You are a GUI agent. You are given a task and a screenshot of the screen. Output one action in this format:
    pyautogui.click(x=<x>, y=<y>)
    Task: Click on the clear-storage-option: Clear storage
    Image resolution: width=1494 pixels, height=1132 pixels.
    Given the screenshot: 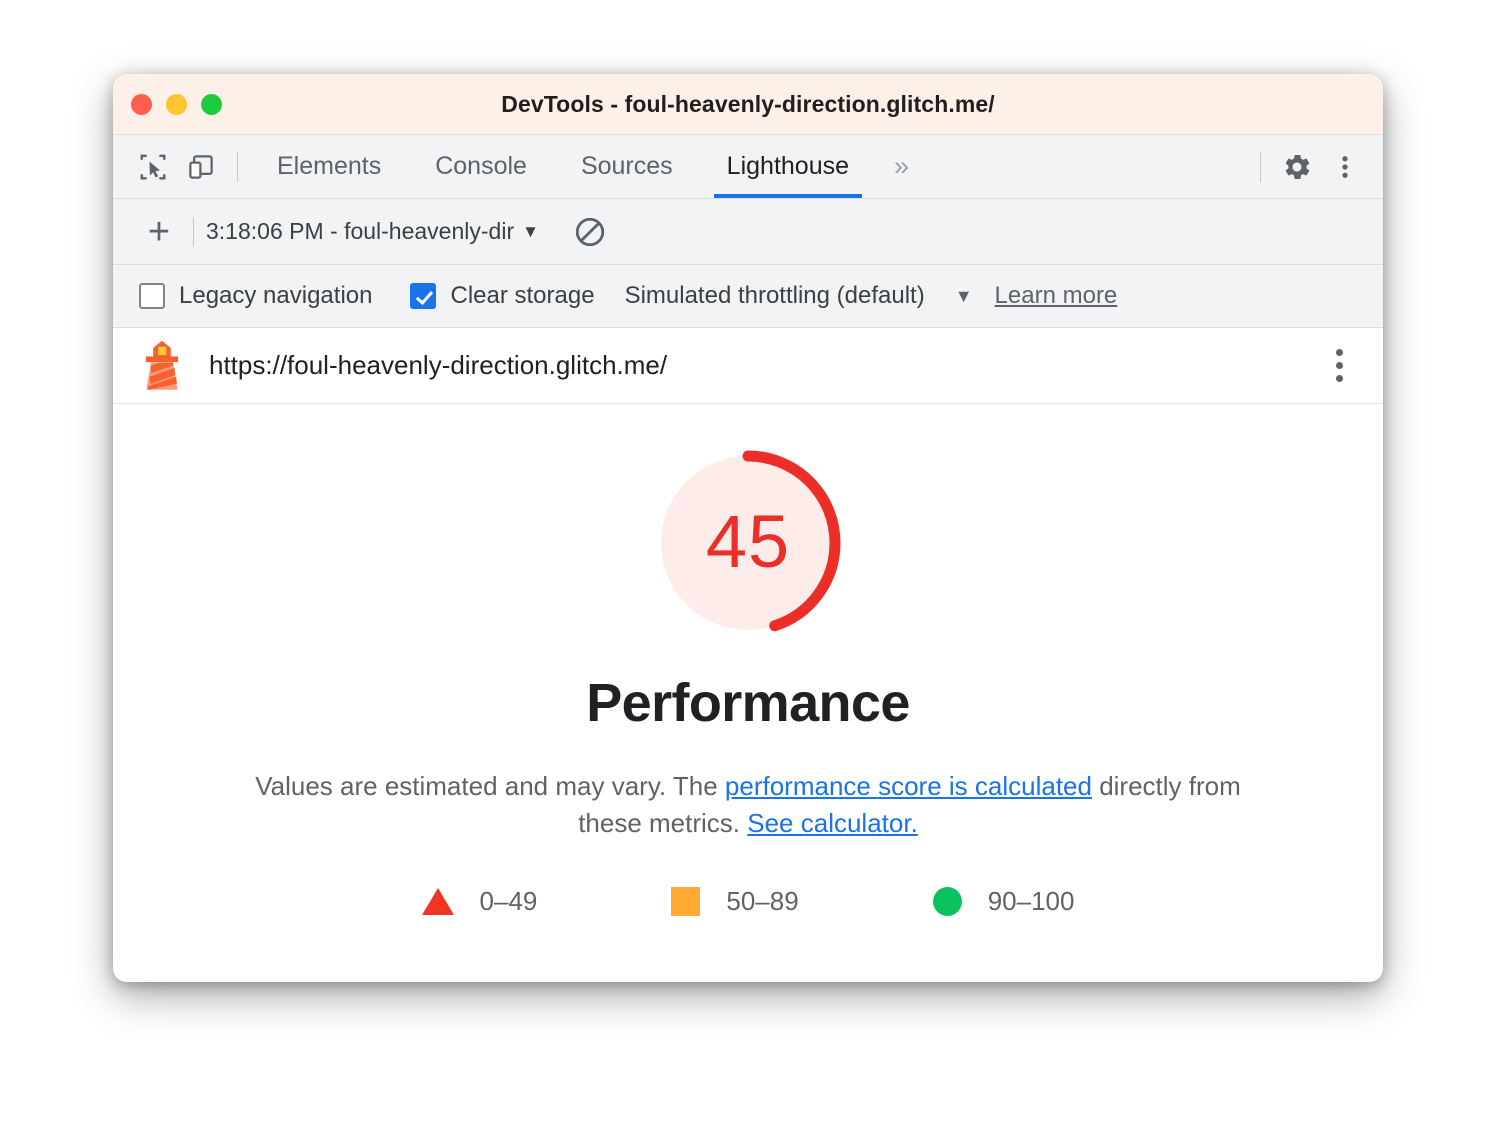 What is the action you would take?
    pyautogui.click(x=502, y=296)
    